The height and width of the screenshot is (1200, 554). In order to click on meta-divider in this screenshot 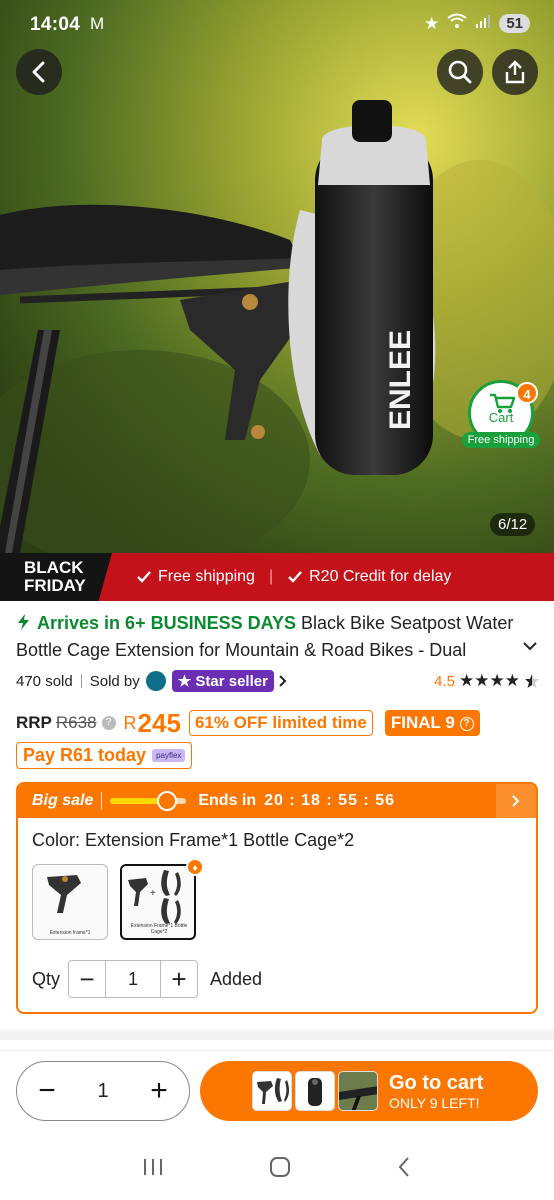, I will do `click(81, 681)`.